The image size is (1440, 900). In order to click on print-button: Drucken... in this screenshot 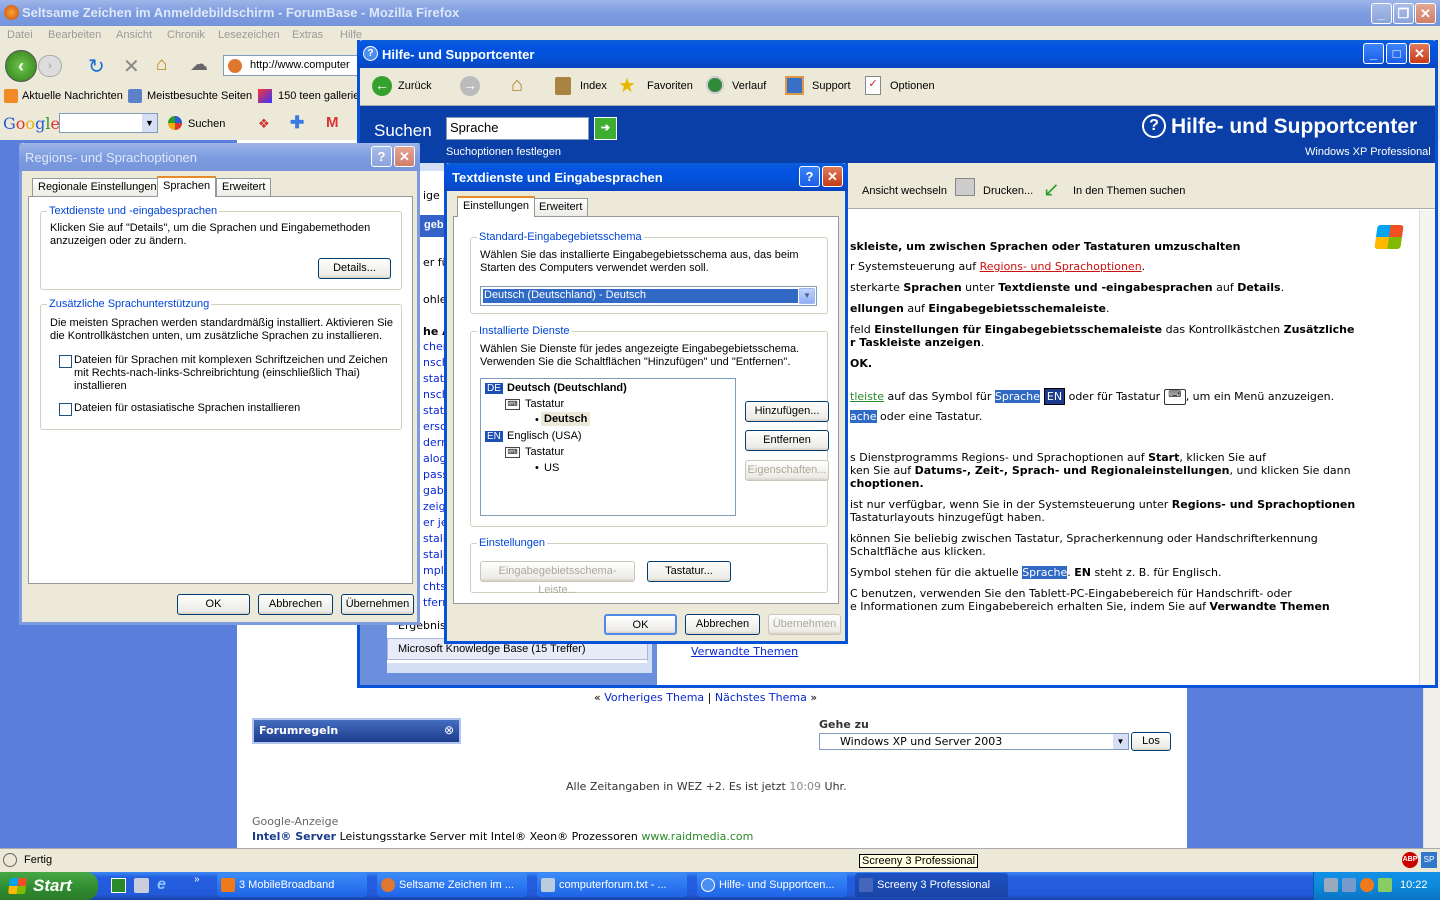, I will do `click(1008, 191)`.